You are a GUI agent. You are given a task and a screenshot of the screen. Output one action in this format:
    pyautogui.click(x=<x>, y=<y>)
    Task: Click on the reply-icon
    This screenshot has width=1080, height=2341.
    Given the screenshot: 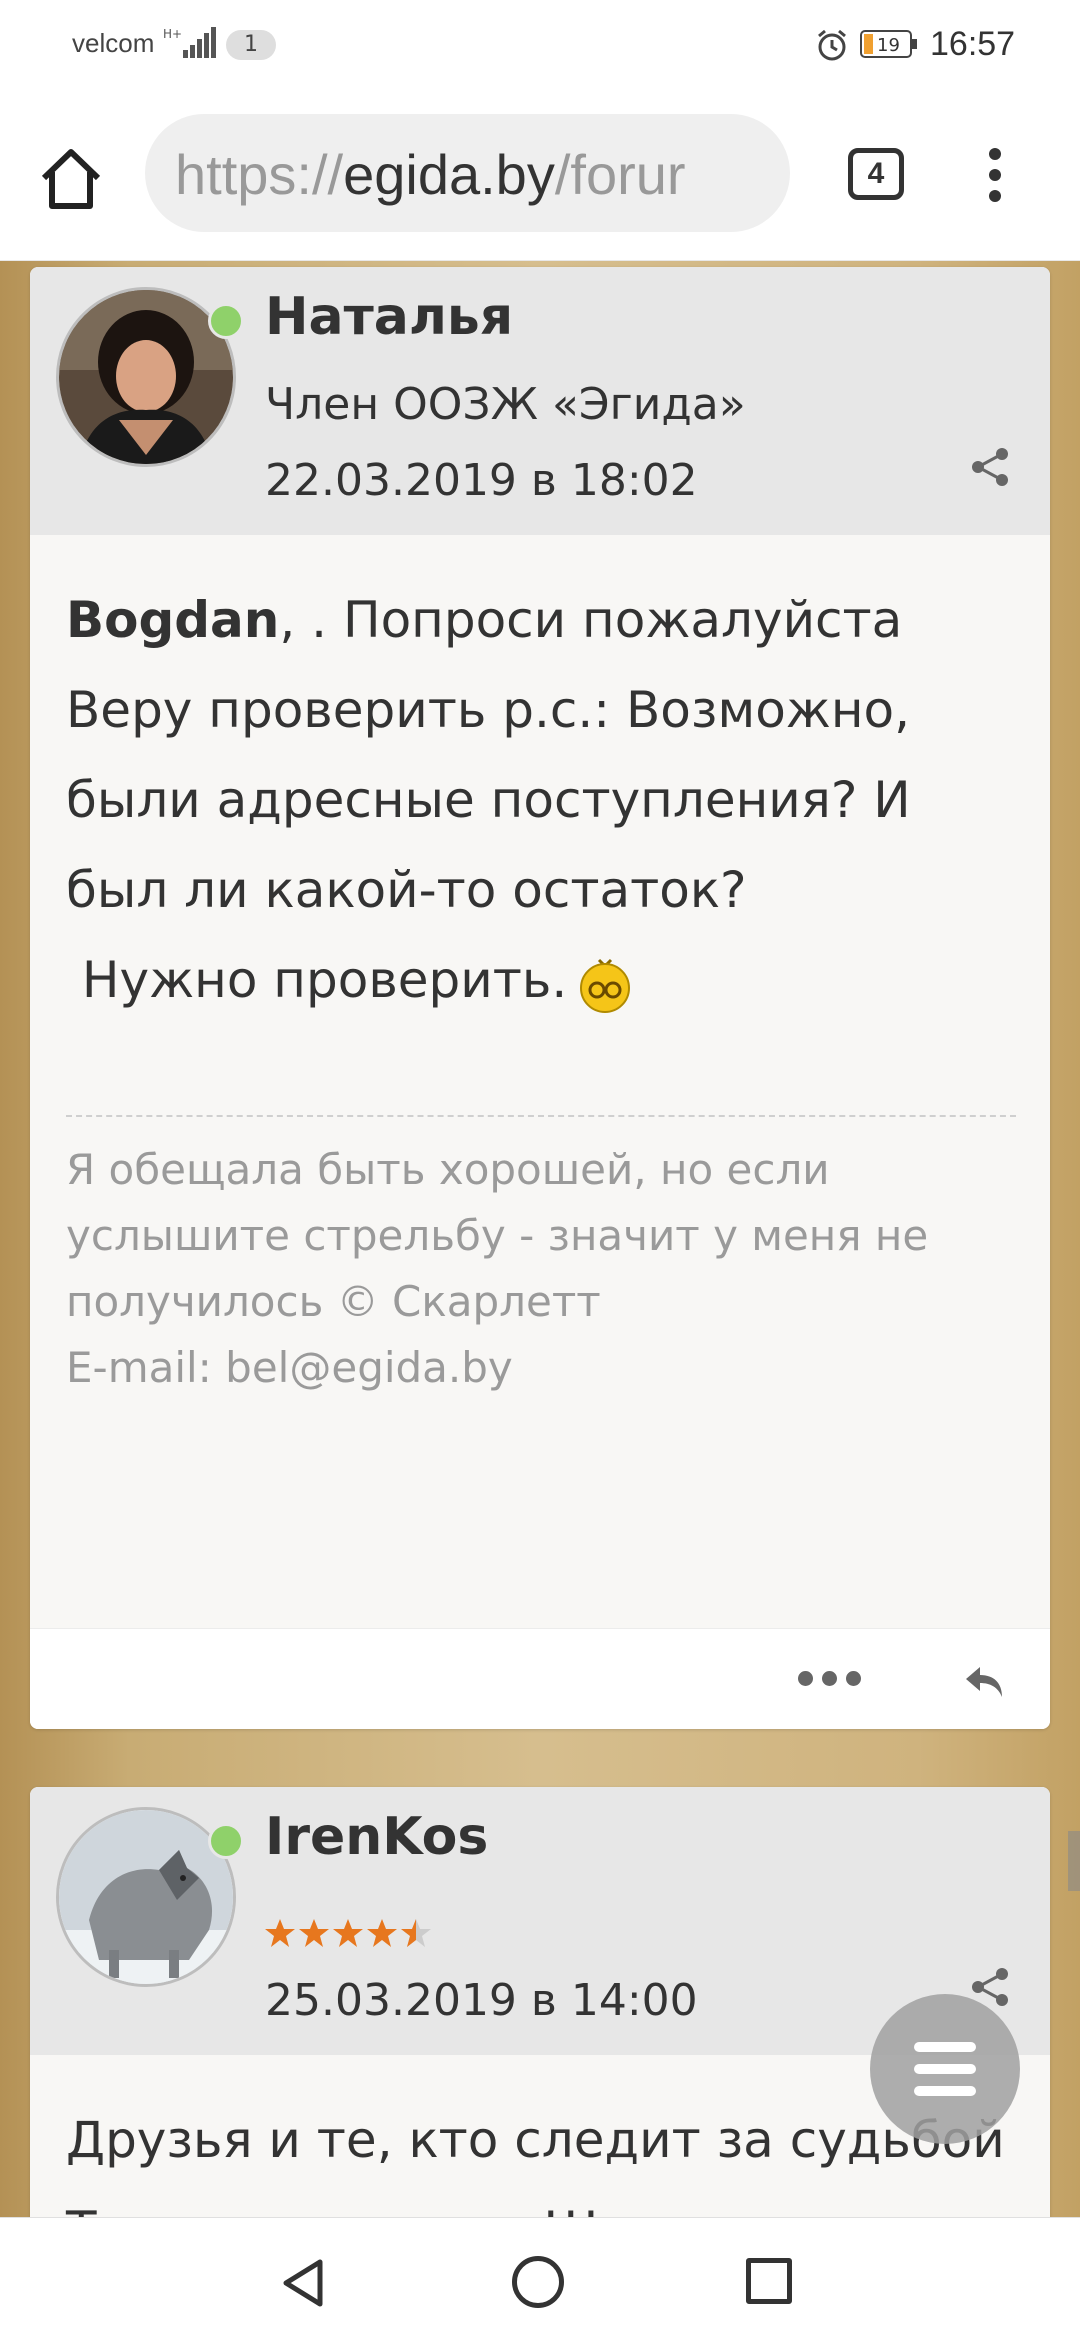 What is the action you would take?
    pyautogui.click(x=984, y=1681)
    